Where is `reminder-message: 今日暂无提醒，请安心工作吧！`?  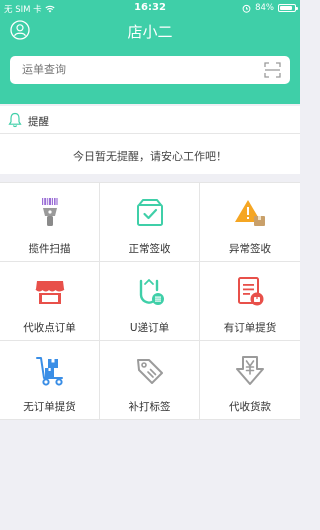
reminder-message: 今日暂无提醒，请安心工作吧！ is located at coordinates (150, 156).